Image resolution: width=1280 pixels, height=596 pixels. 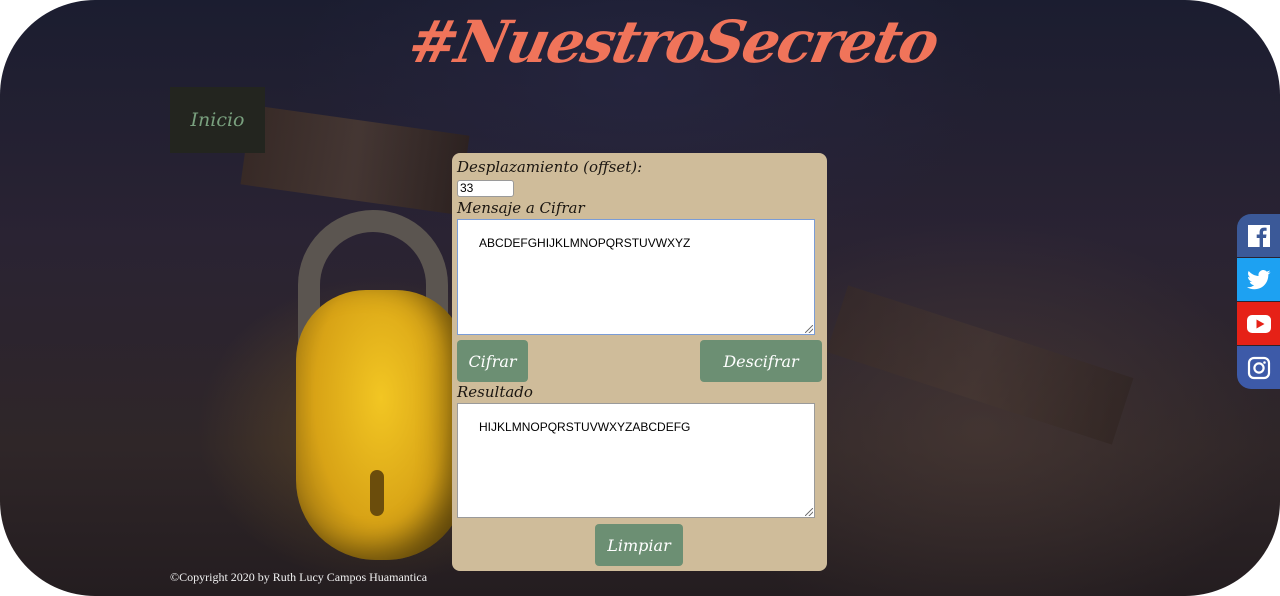 I want to click on result-text: HIJKLMNOPQRSTUVWXYZABCDEFG, so click(x=585, y=427).